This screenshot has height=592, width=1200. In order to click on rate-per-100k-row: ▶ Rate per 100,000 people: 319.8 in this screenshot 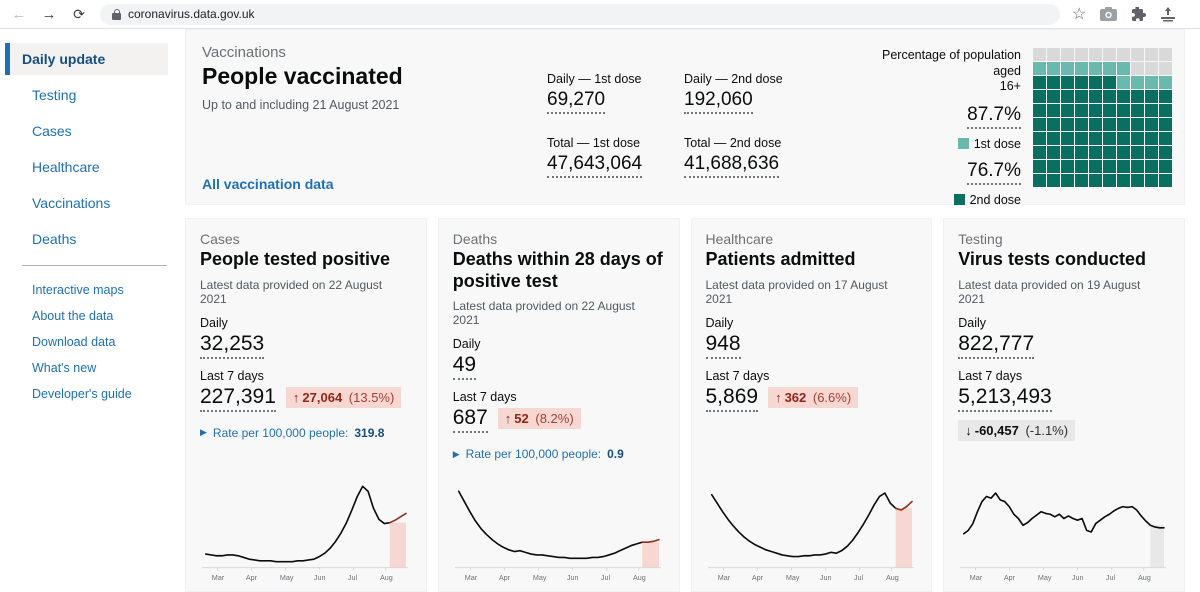, I will do `click(306, 433)`.